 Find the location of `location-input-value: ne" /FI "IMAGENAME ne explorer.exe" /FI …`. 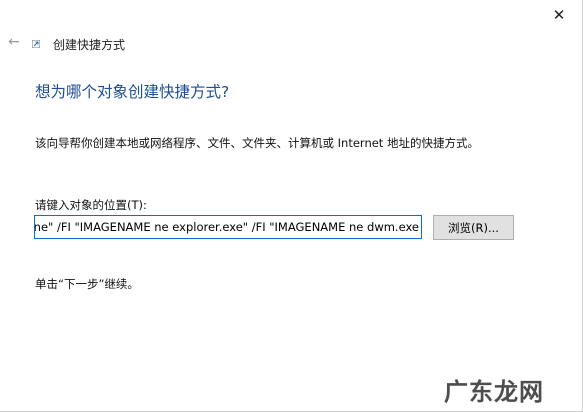

location-input-value: ne" /FI "IMAGENAME ne explorer.exe" /FI … is located at coordinates (226, 227).